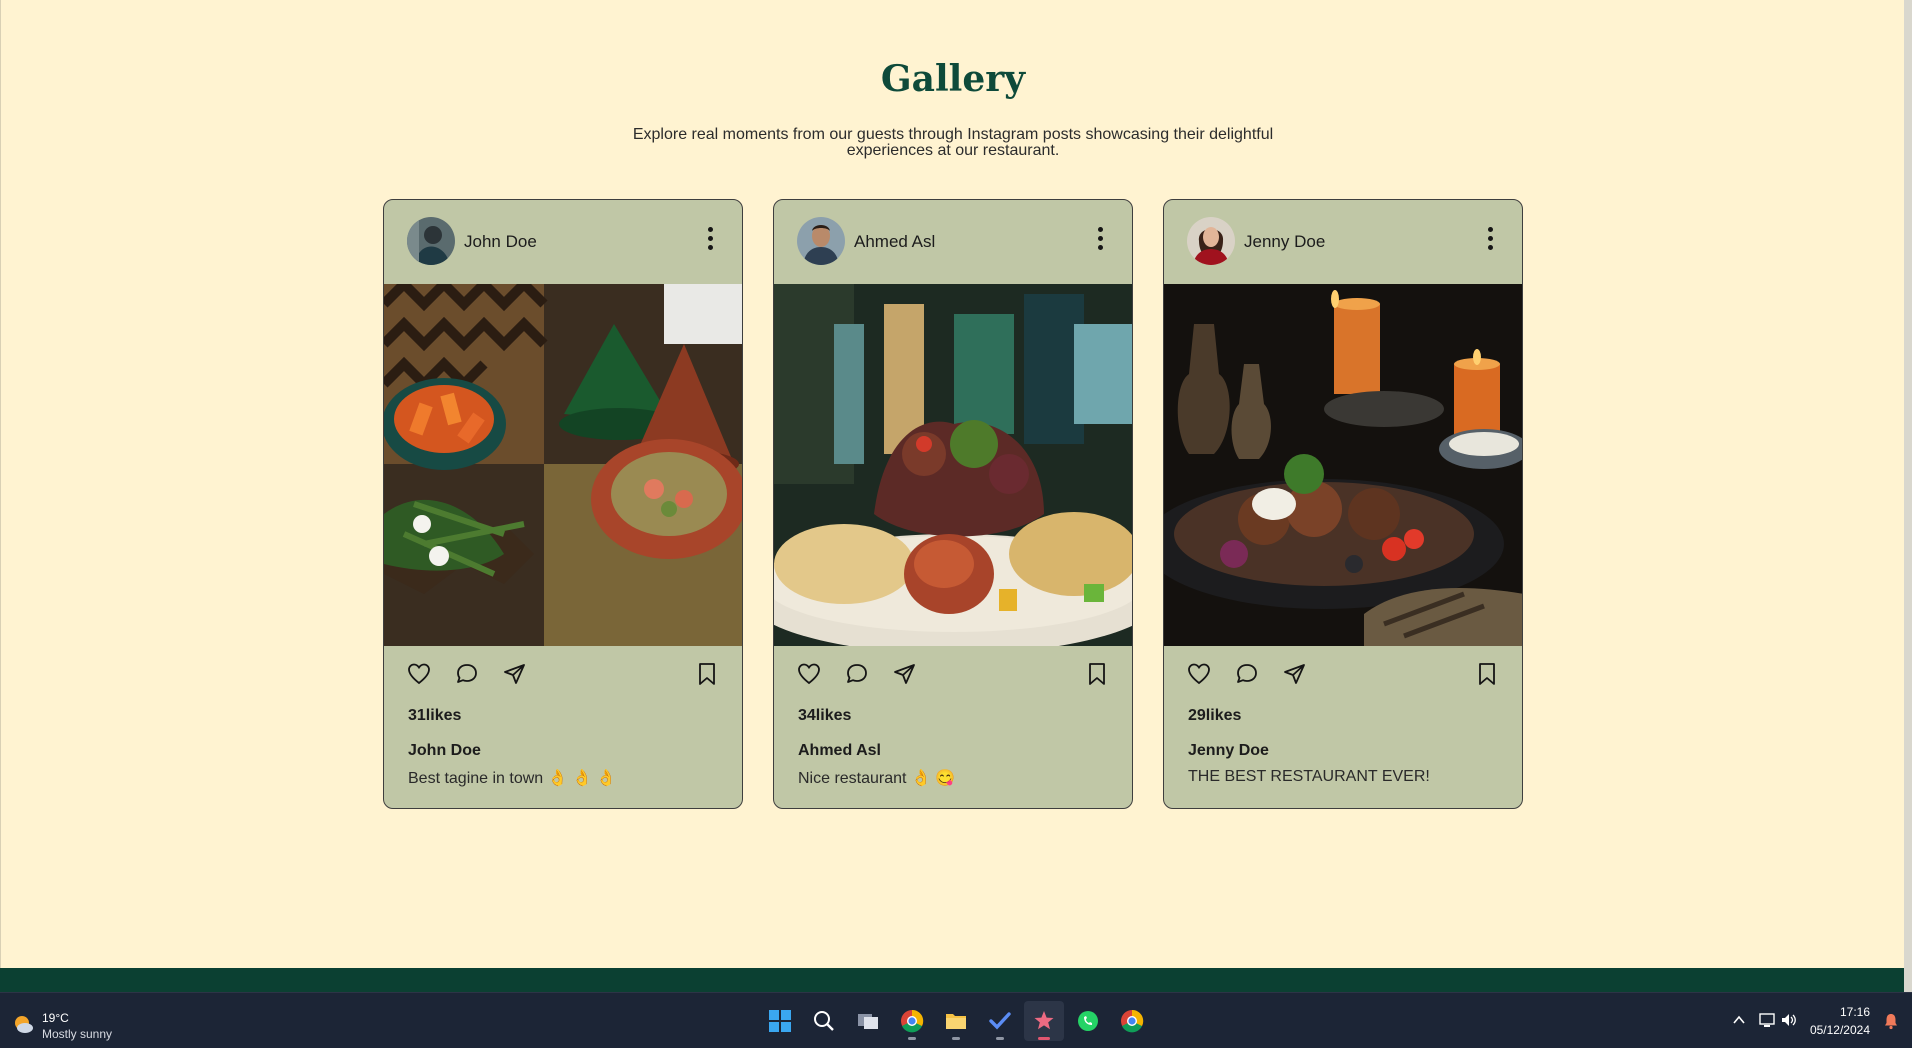  I want to click on post-username: Ahmed Asl, so click(894, 242).